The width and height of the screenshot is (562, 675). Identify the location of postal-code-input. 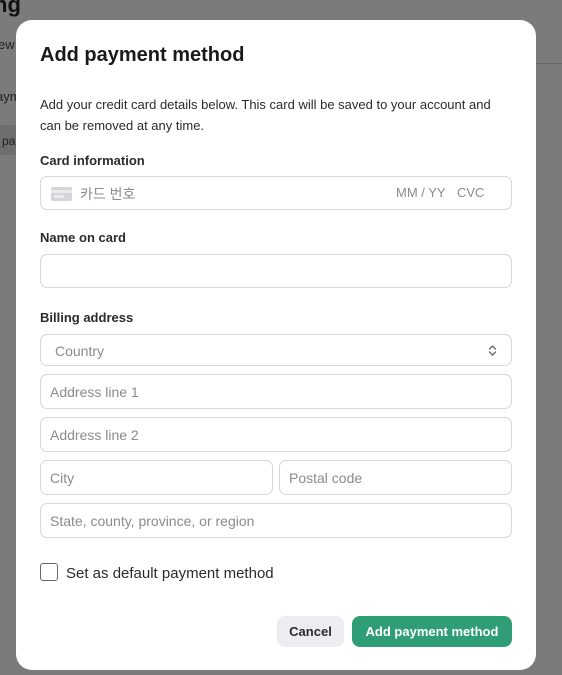
(395, 477).